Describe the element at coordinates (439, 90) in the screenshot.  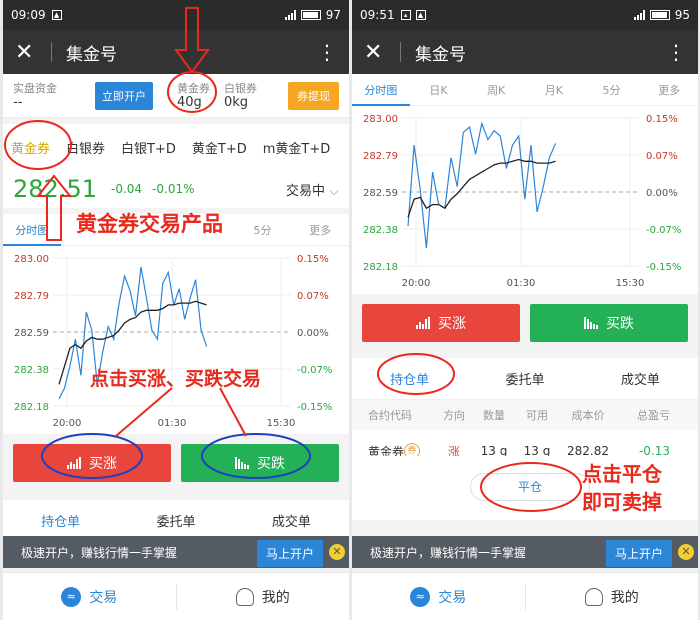
I see `tab-daily-k: 日K` at that location.